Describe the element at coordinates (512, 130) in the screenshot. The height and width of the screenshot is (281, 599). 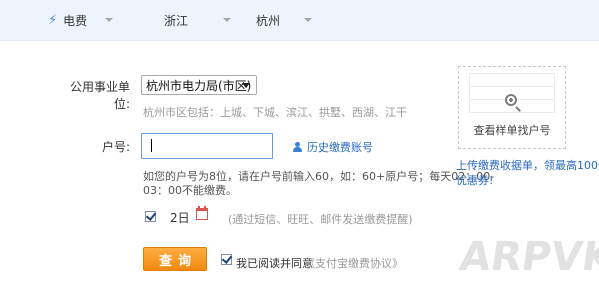
I see `sample-bill-label: 查看样单找户号` at that location.